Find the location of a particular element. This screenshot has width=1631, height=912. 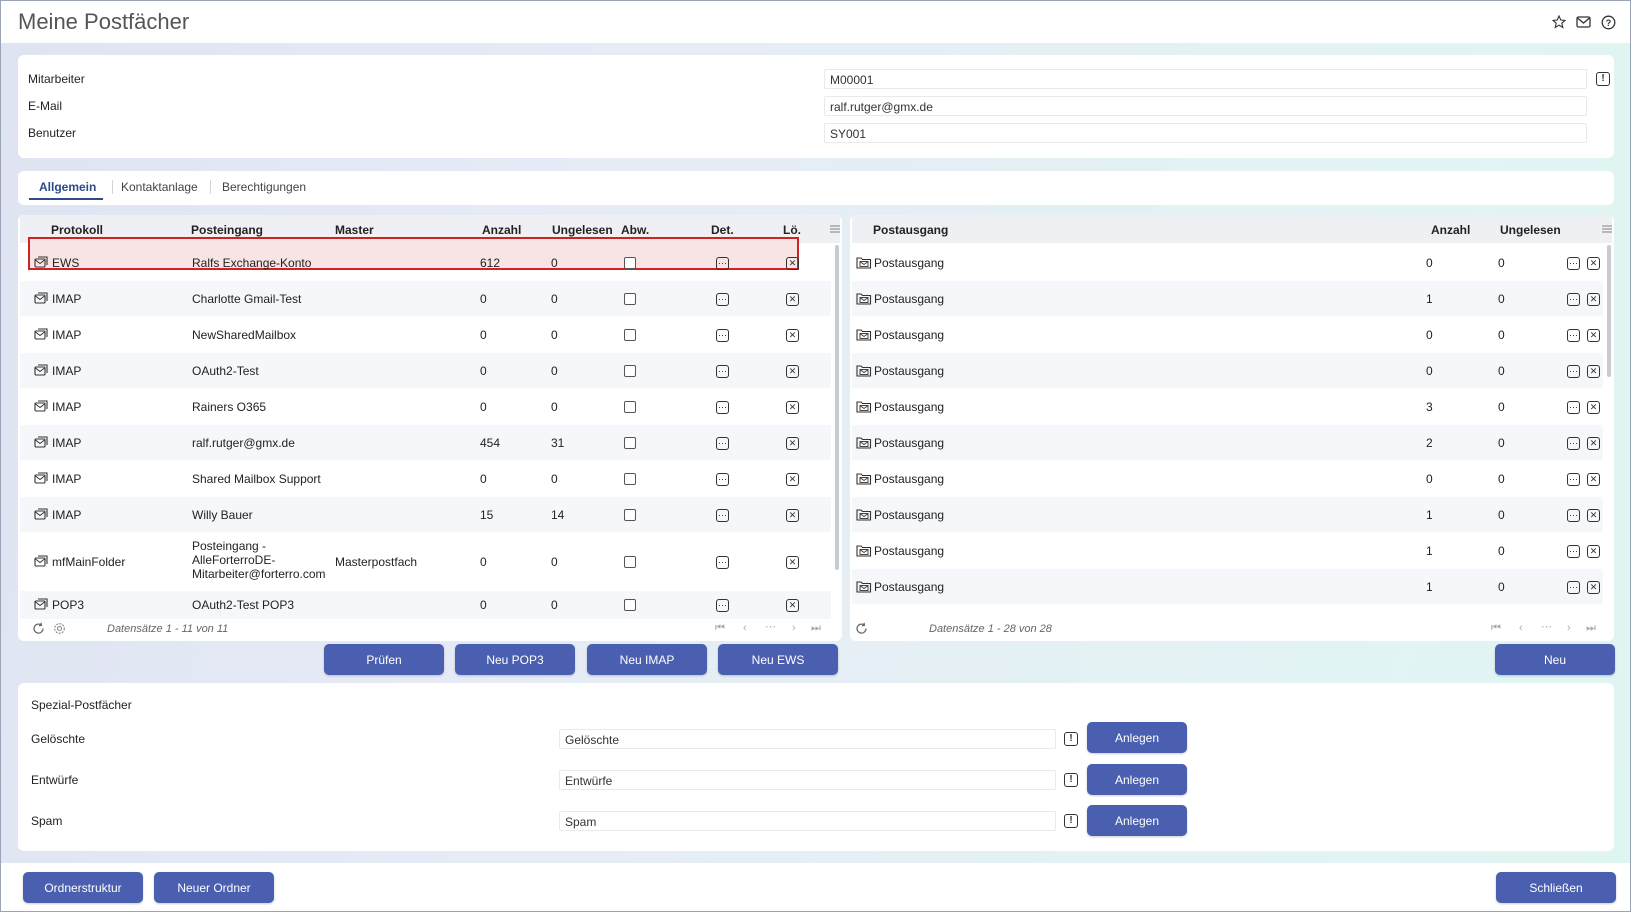

geloeschte-info-icon: ! is located at coordinates (1071, 739).